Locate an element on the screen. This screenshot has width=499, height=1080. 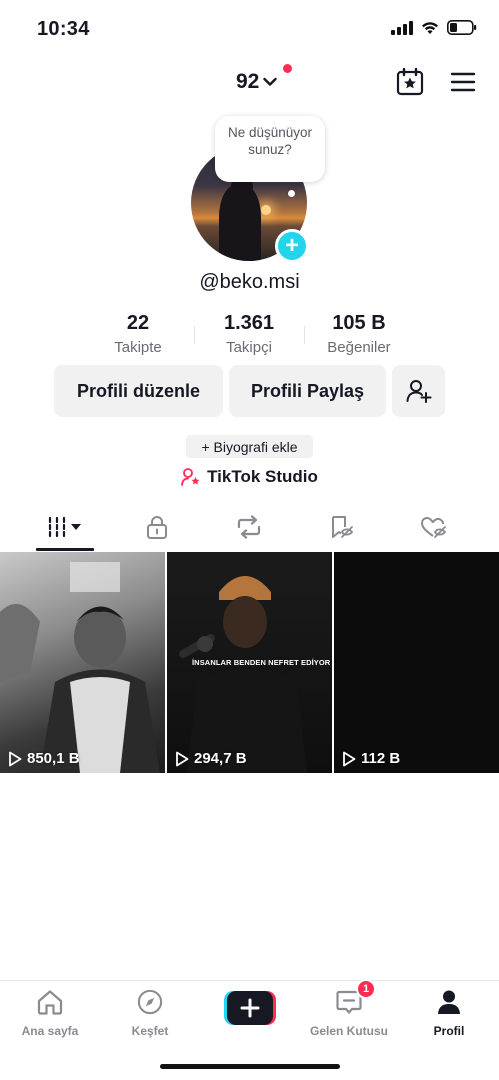
nav-inbox-label: Gelen Kutusu is located at coordinates (348, 1031).